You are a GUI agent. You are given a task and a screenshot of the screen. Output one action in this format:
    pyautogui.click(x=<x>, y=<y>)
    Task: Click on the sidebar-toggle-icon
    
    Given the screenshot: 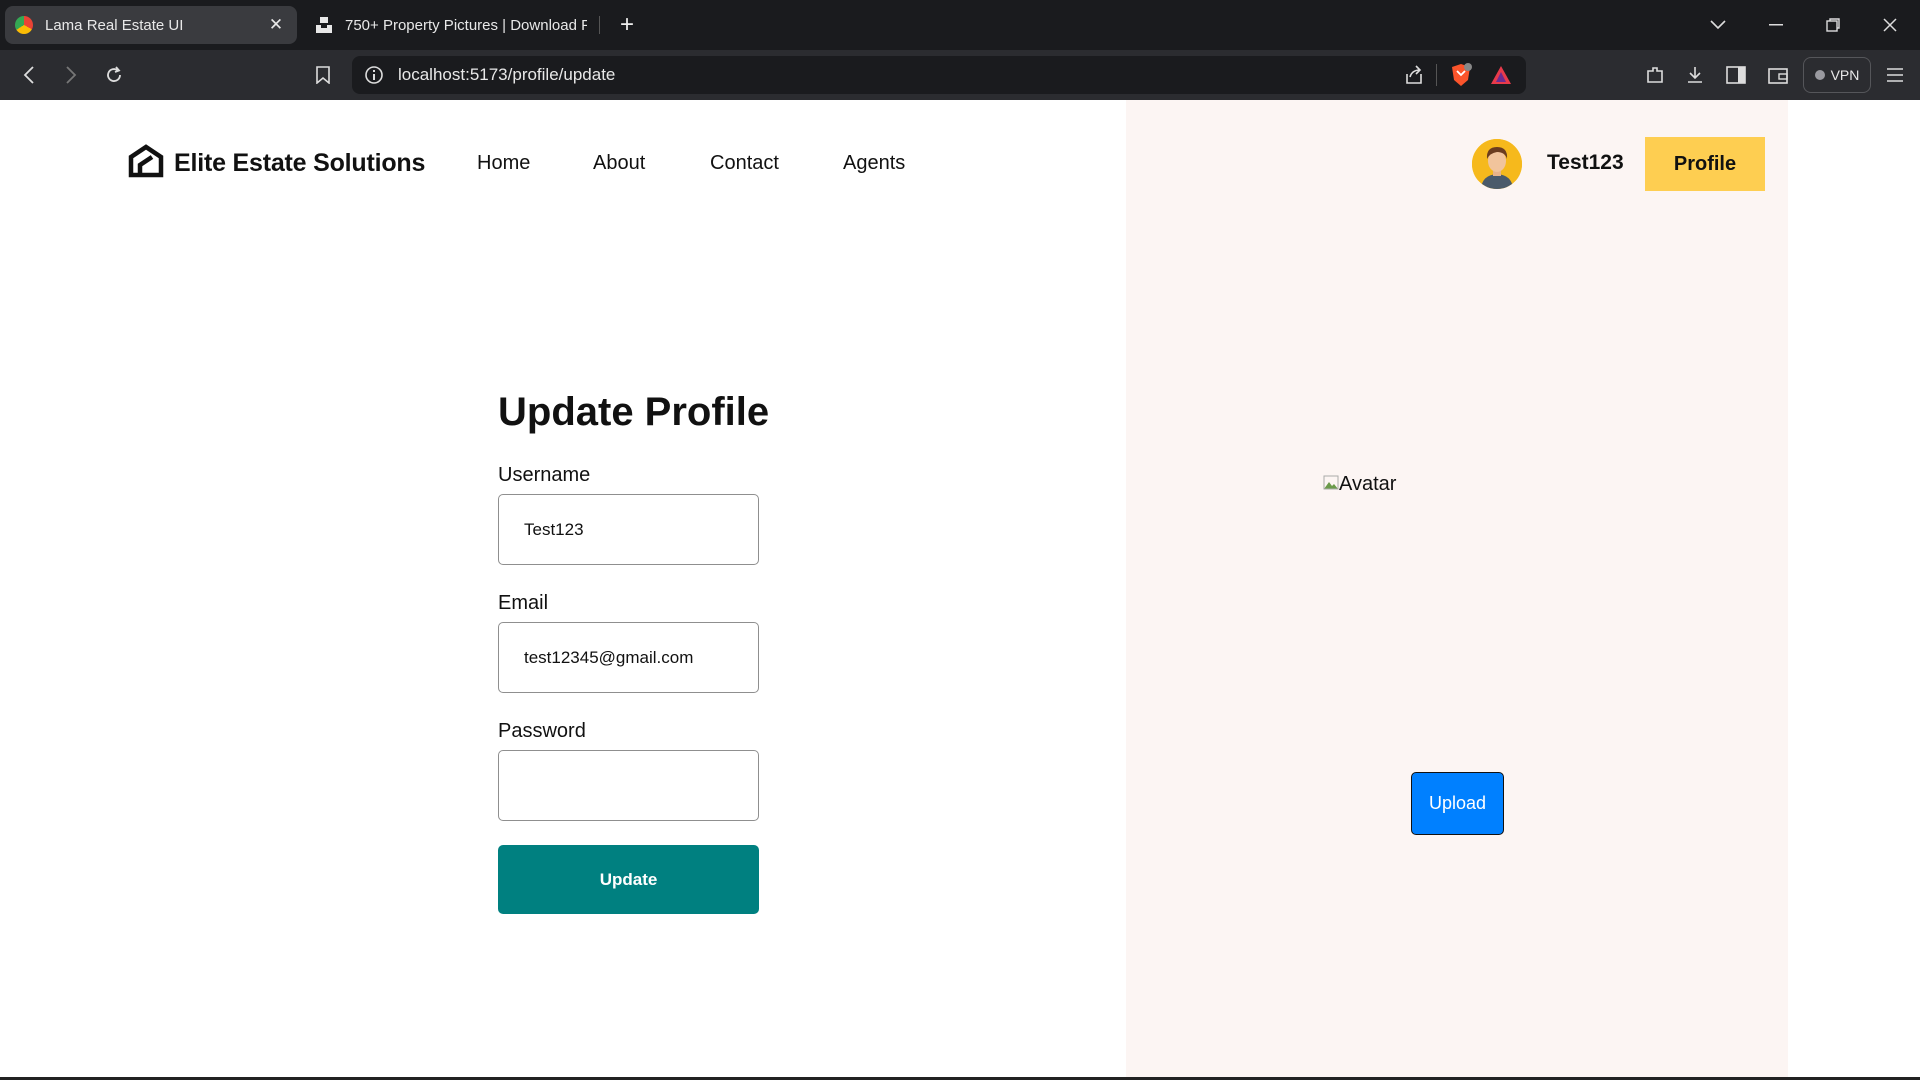 What is the action you would take?
    pyautogui.click(x=1736, y=75)
    